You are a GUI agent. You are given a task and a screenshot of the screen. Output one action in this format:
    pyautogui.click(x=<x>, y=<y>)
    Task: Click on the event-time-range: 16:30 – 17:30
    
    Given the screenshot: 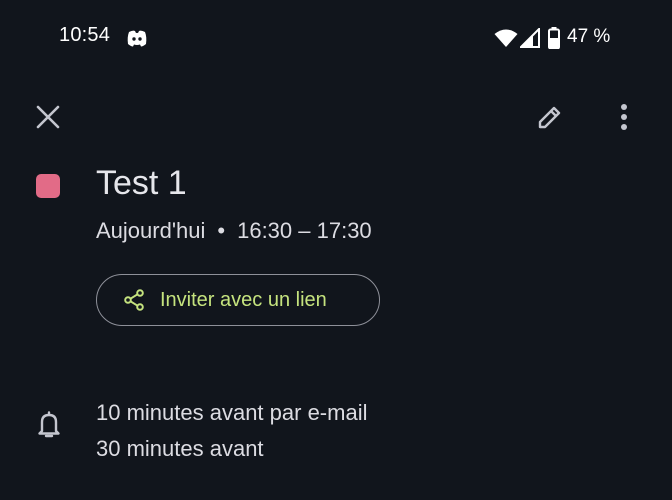 What is the action you would take?
    pyautogui.click(x=304, y=230)
    